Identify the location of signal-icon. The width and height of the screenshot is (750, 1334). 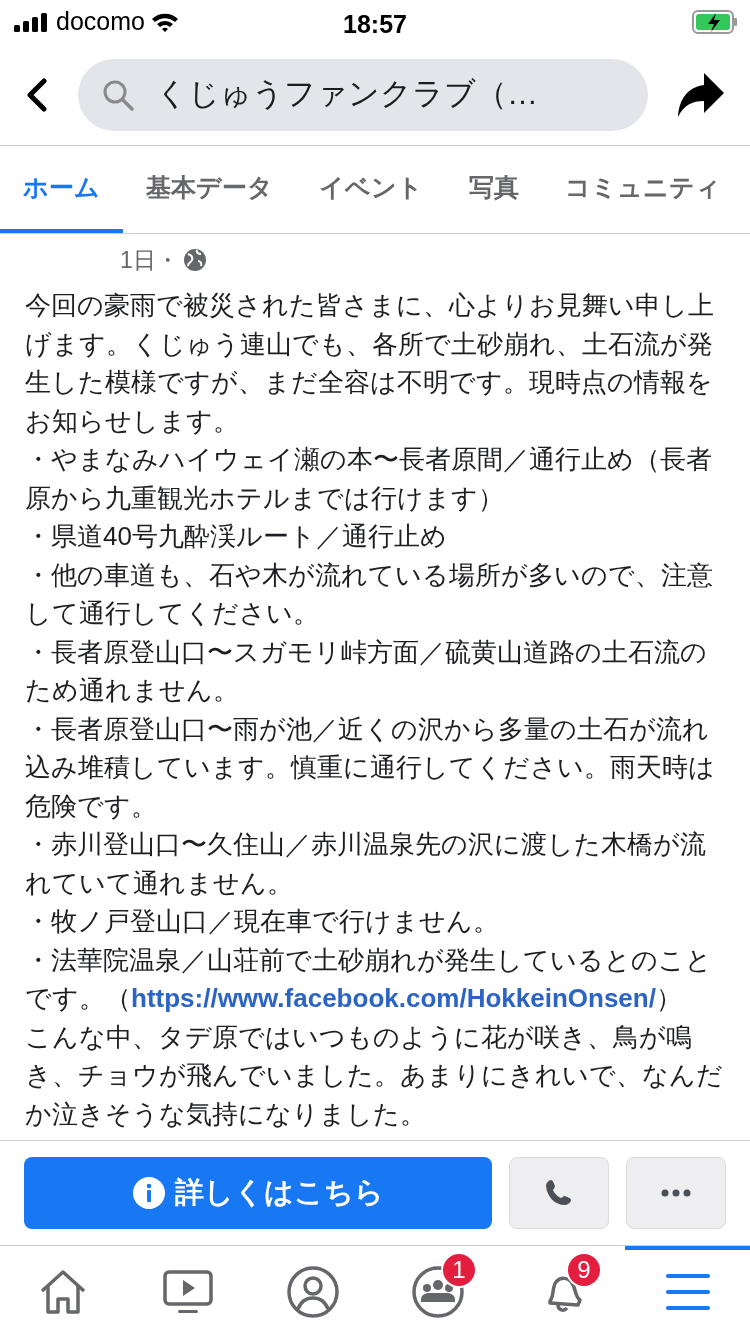
(32, 22).